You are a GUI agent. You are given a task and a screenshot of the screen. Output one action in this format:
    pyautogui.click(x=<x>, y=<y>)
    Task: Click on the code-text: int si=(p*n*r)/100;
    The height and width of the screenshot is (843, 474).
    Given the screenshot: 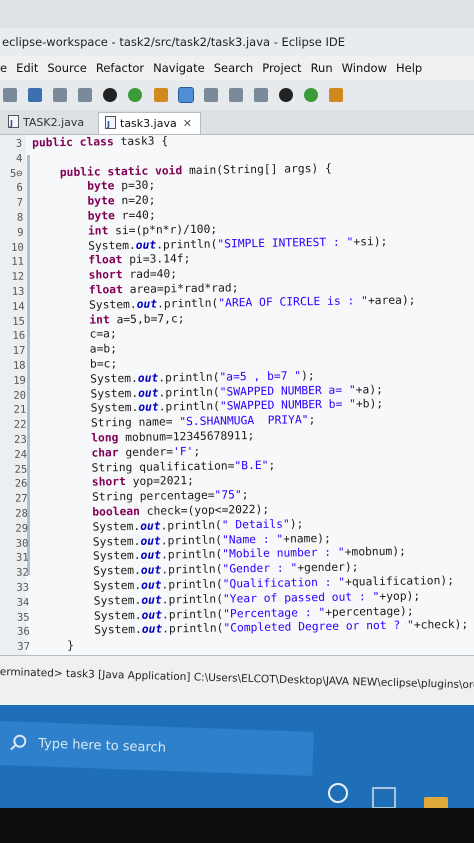 What is the action you would take?
    pyautogui.click(x=152, y=230)
    